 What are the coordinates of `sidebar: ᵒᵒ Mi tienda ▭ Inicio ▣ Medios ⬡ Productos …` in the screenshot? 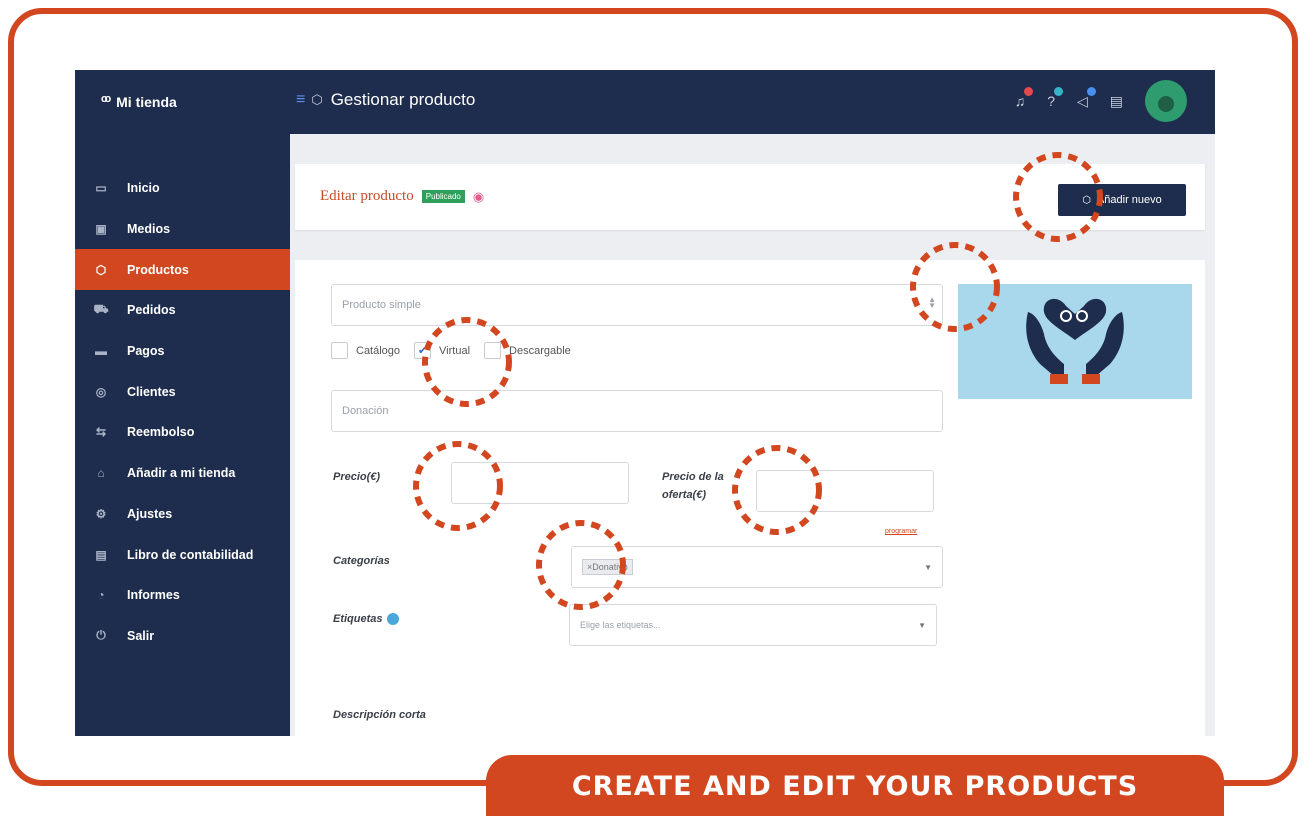 It's located at (182, 403).